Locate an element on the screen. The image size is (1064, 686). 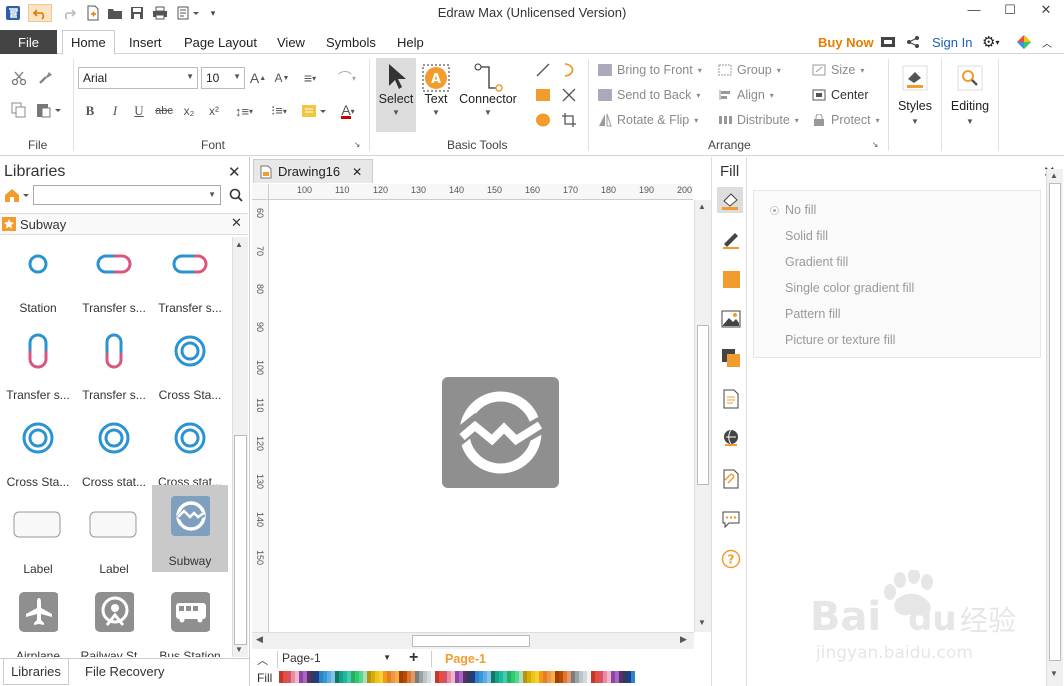
fill-option-no-fill: No fill is located at coordinates (793, 210).